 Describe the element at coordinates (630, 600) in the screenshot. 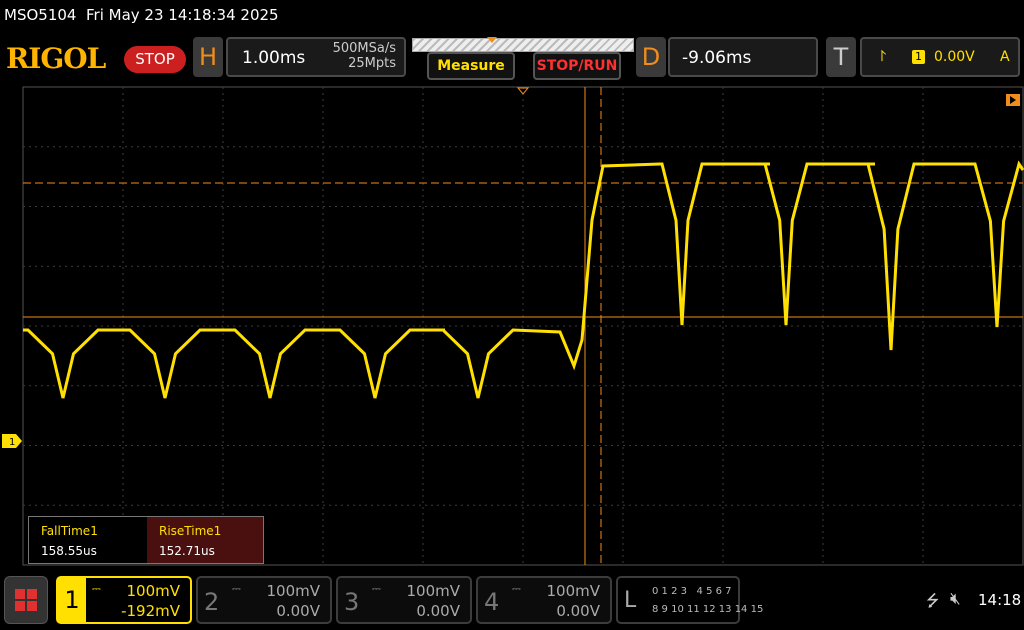

I see `logic-label: L` at that location.